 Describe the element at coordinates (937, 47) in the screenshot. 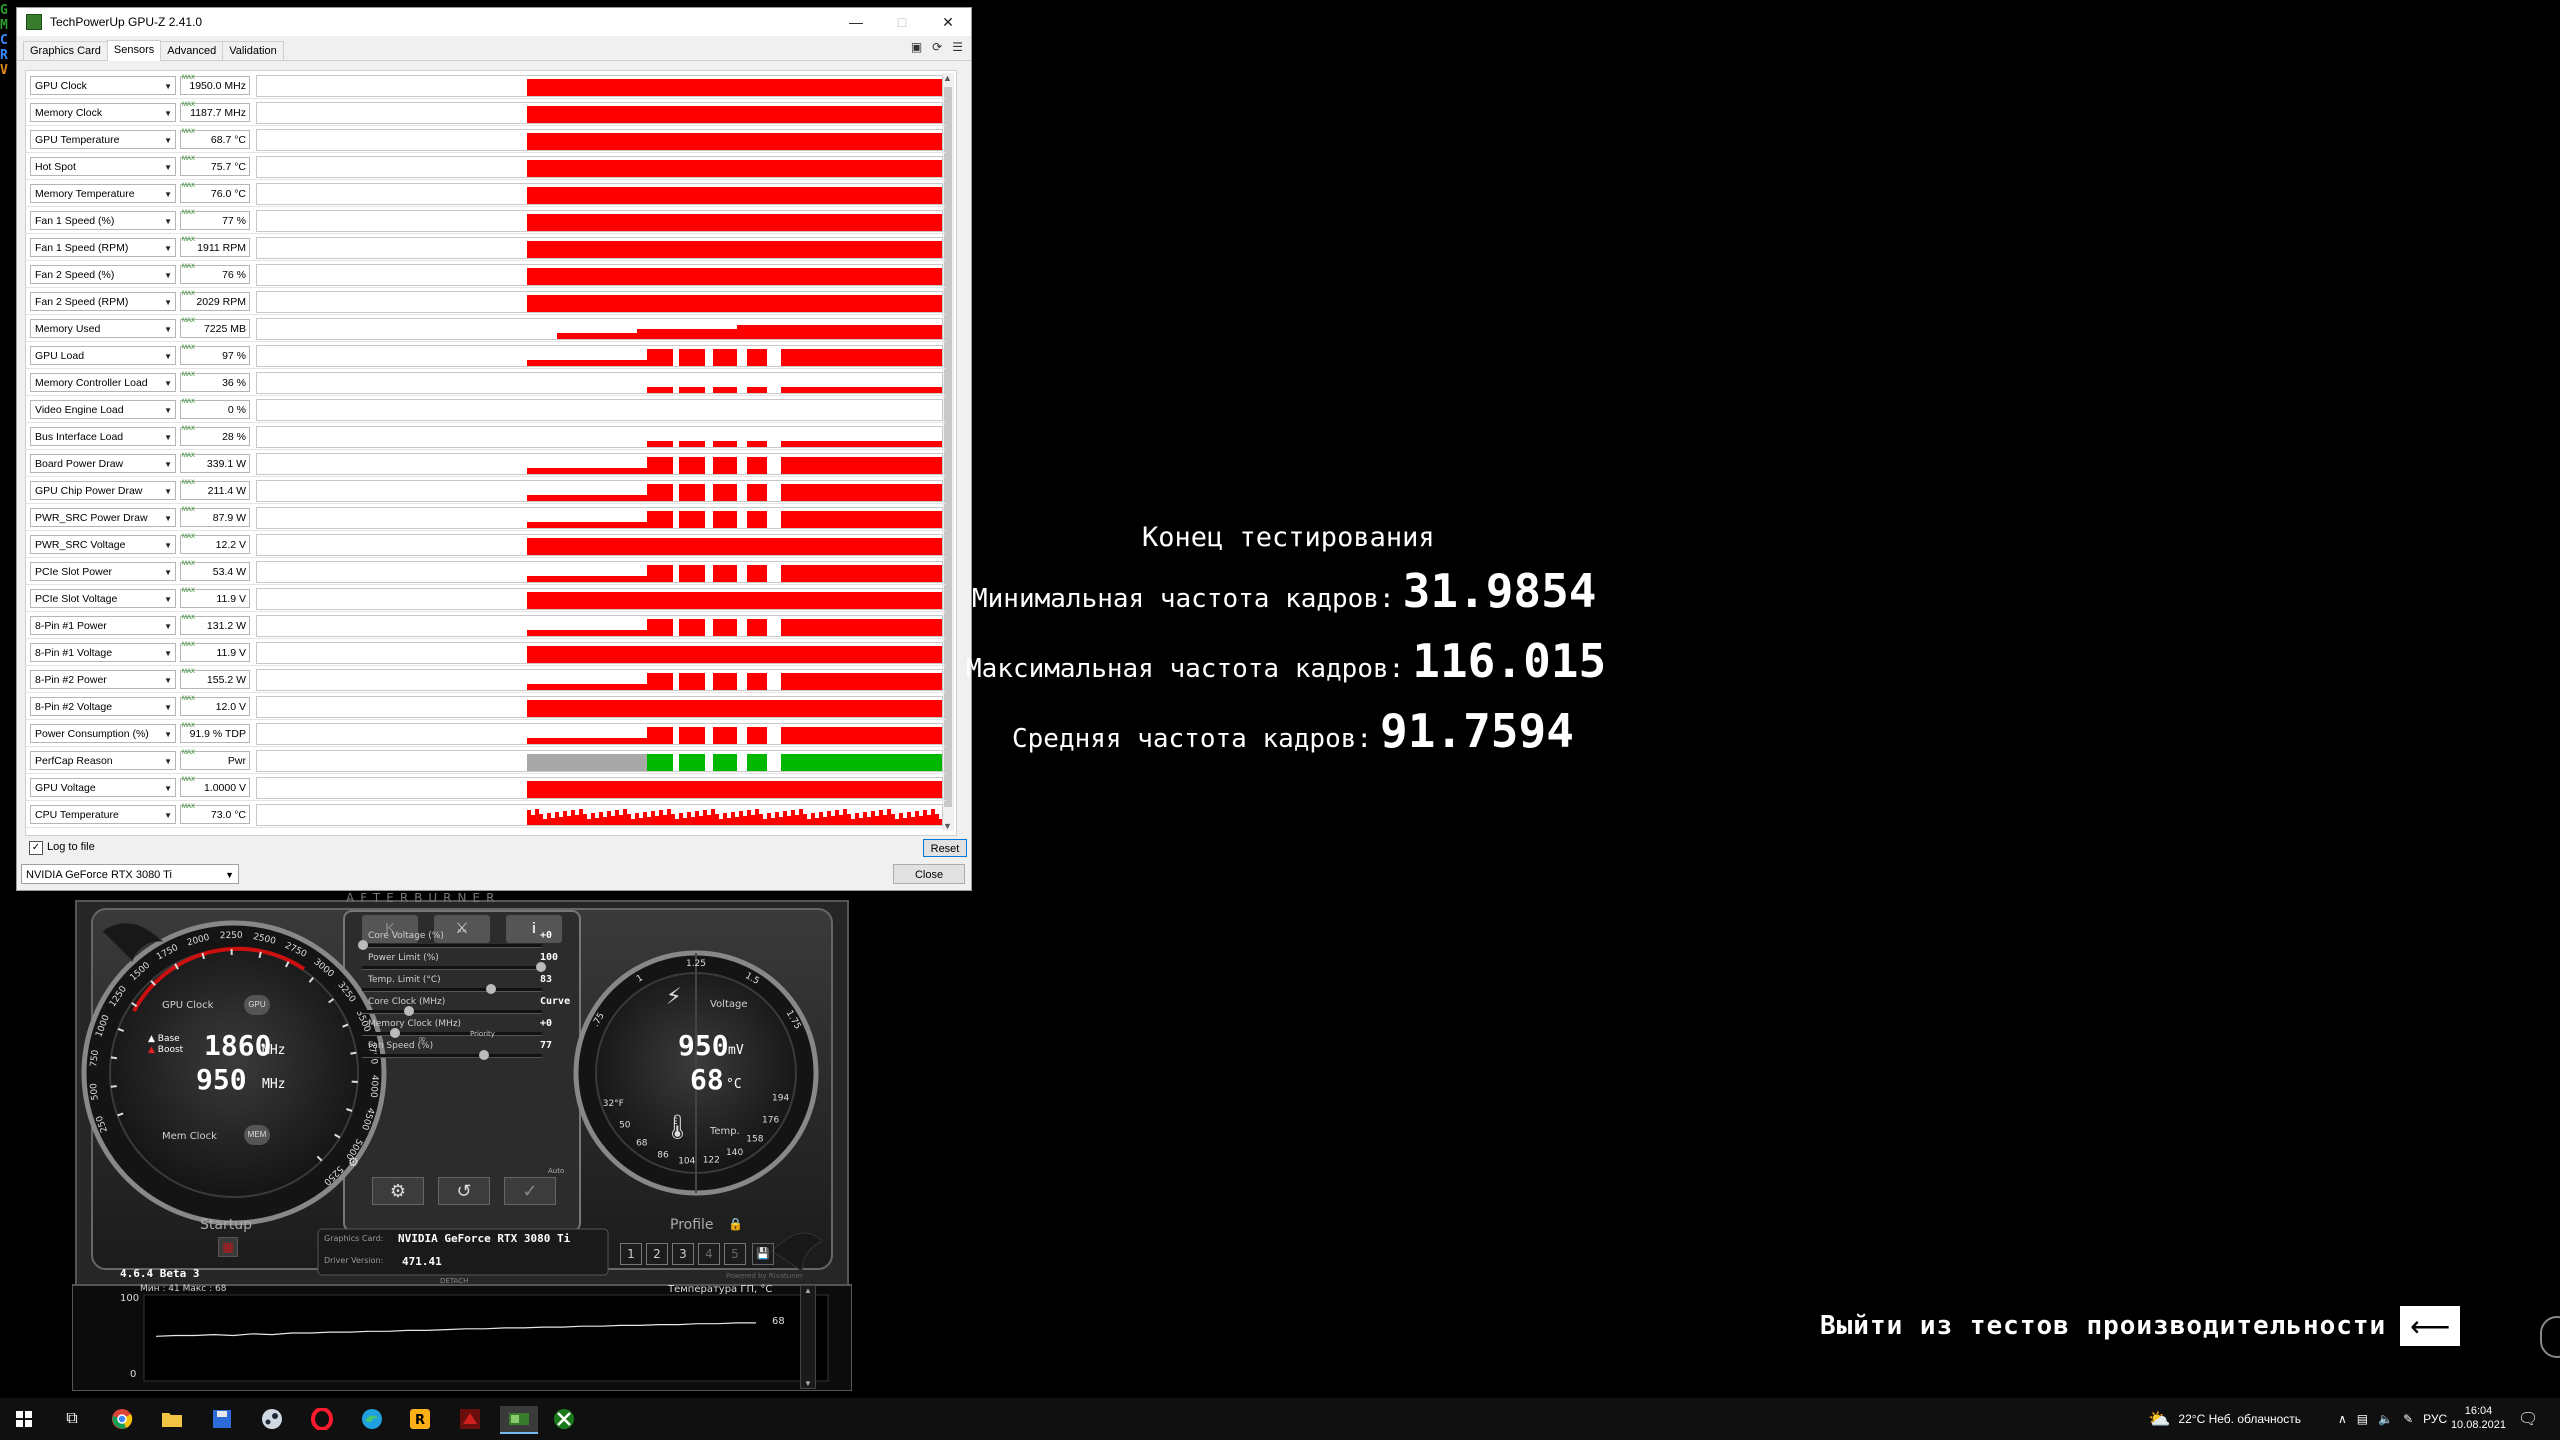

I see `refresh-icon: ⟳` at that location.